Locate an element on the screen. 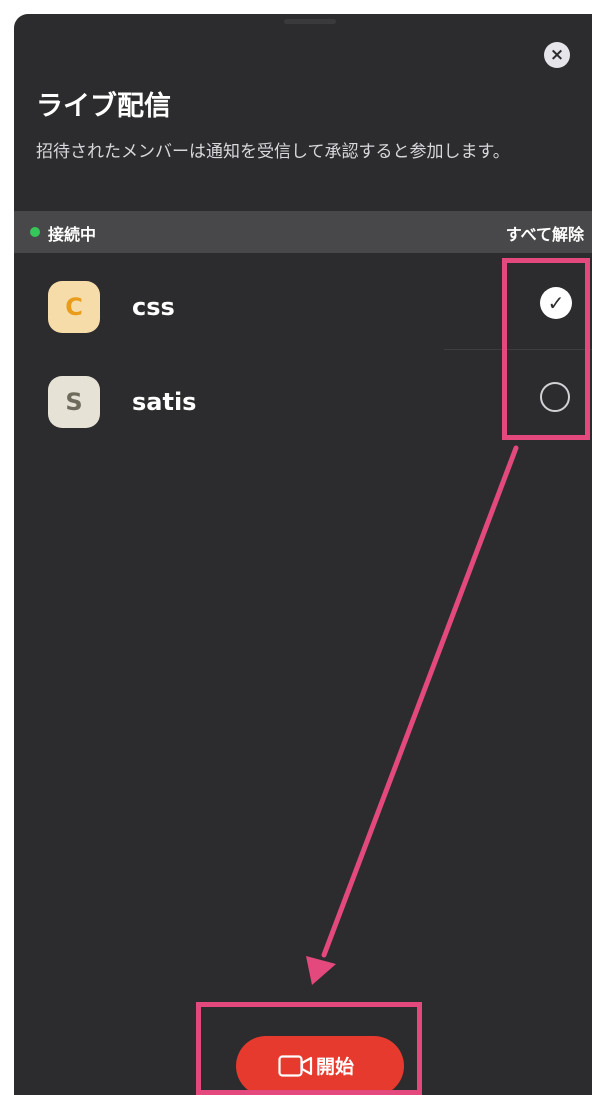  connected-status-dot is located at coordinates (35, 232).